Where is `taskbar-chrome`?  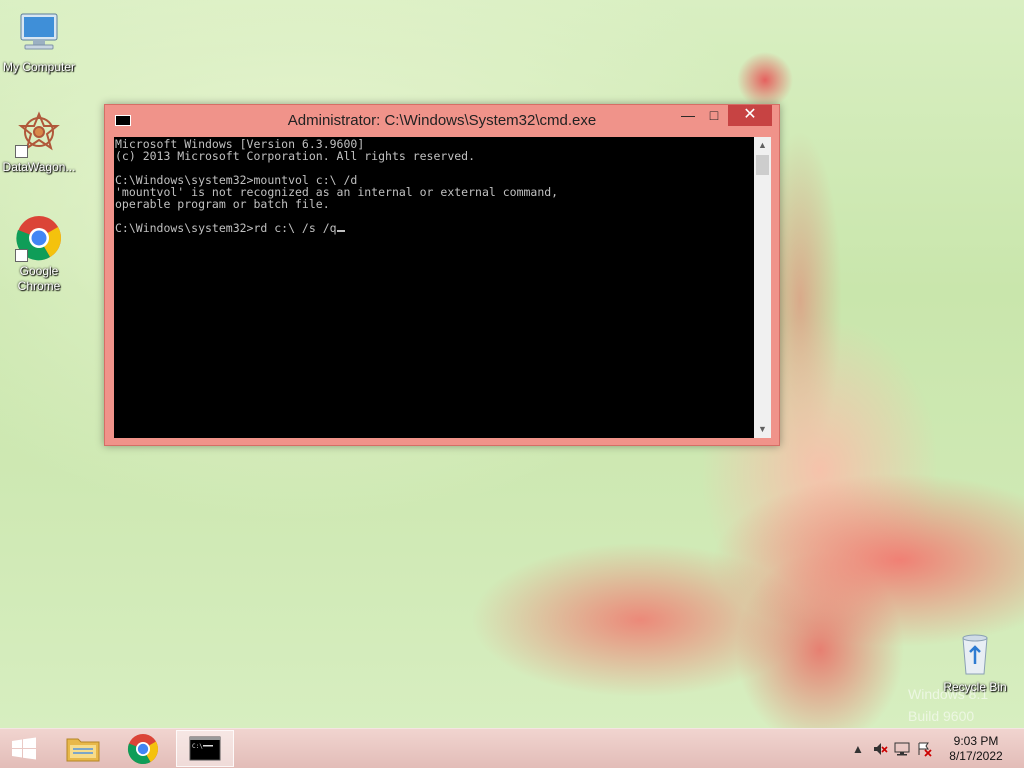 taskbar-chrome is located at coordinates (143, 748).